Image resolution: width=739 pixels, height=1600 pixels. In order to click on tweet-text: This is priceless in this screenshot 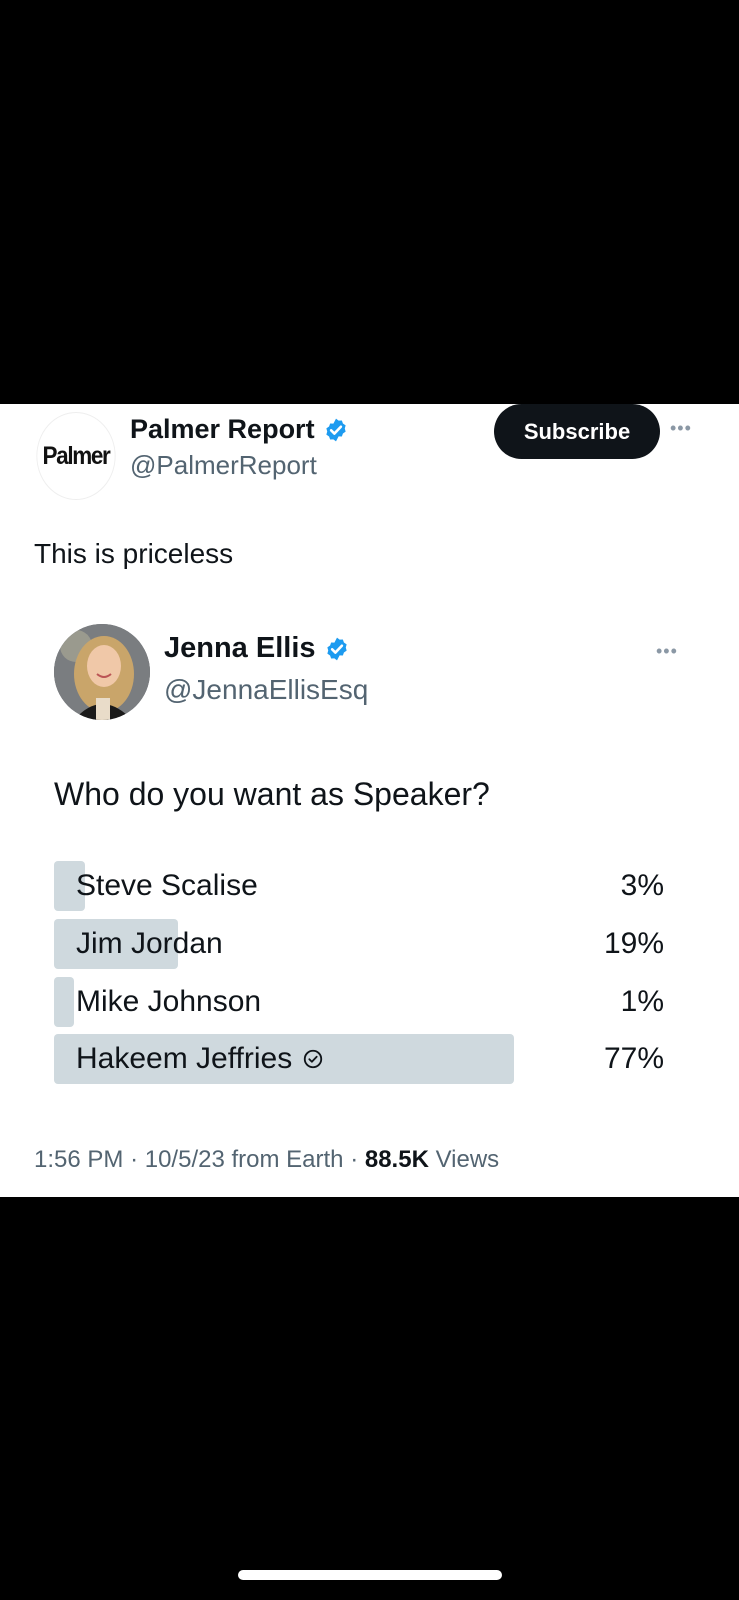, I will do `click(134, 553)`.